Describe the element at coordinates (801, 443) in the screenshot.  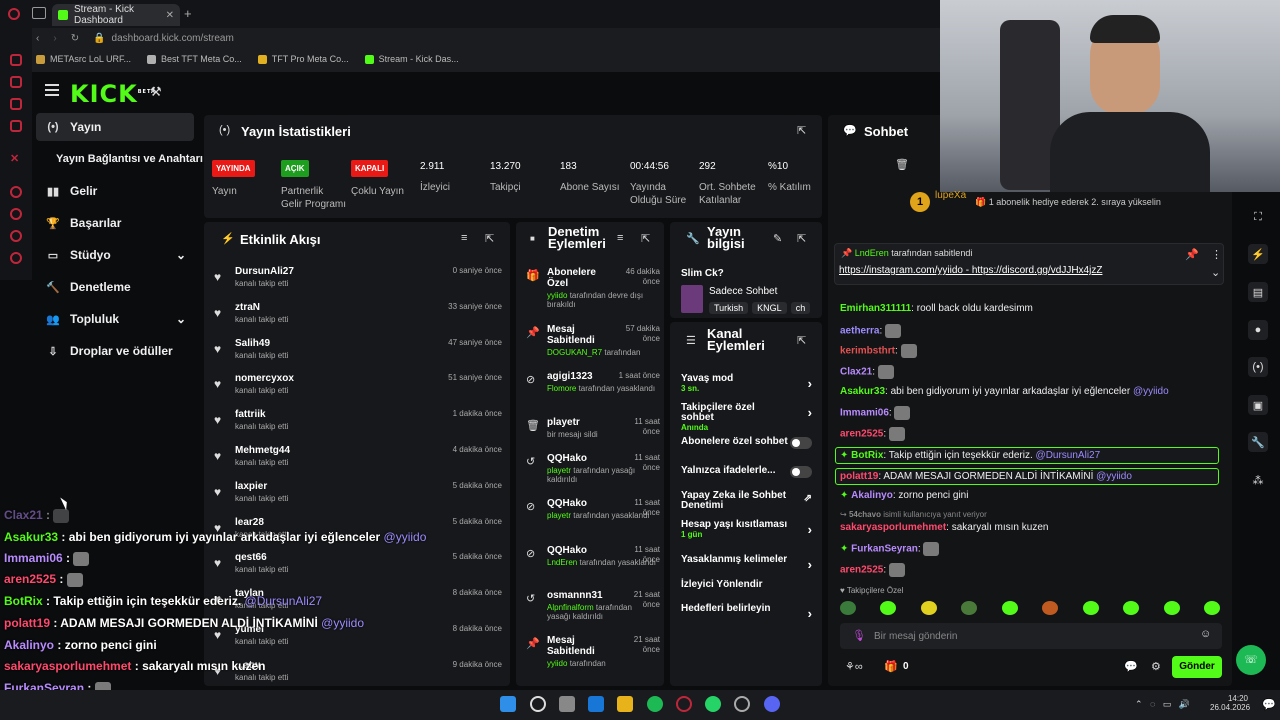
I see `toggle-switch` at that location.